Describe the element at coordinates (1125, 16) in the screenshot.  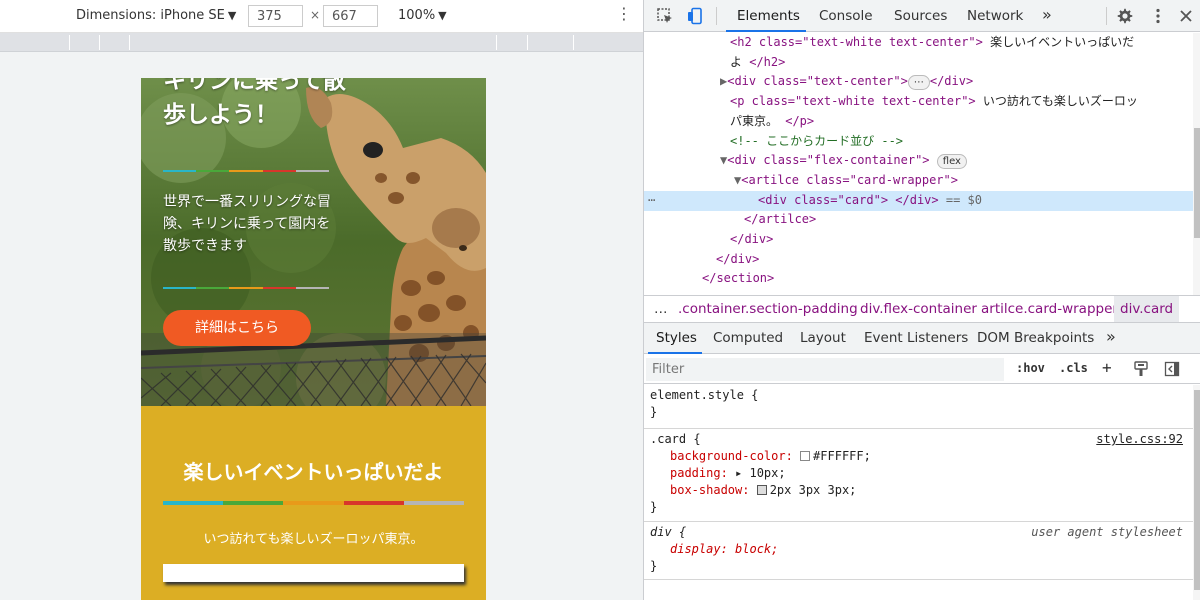
I see `settings-gear-icon` at that location.